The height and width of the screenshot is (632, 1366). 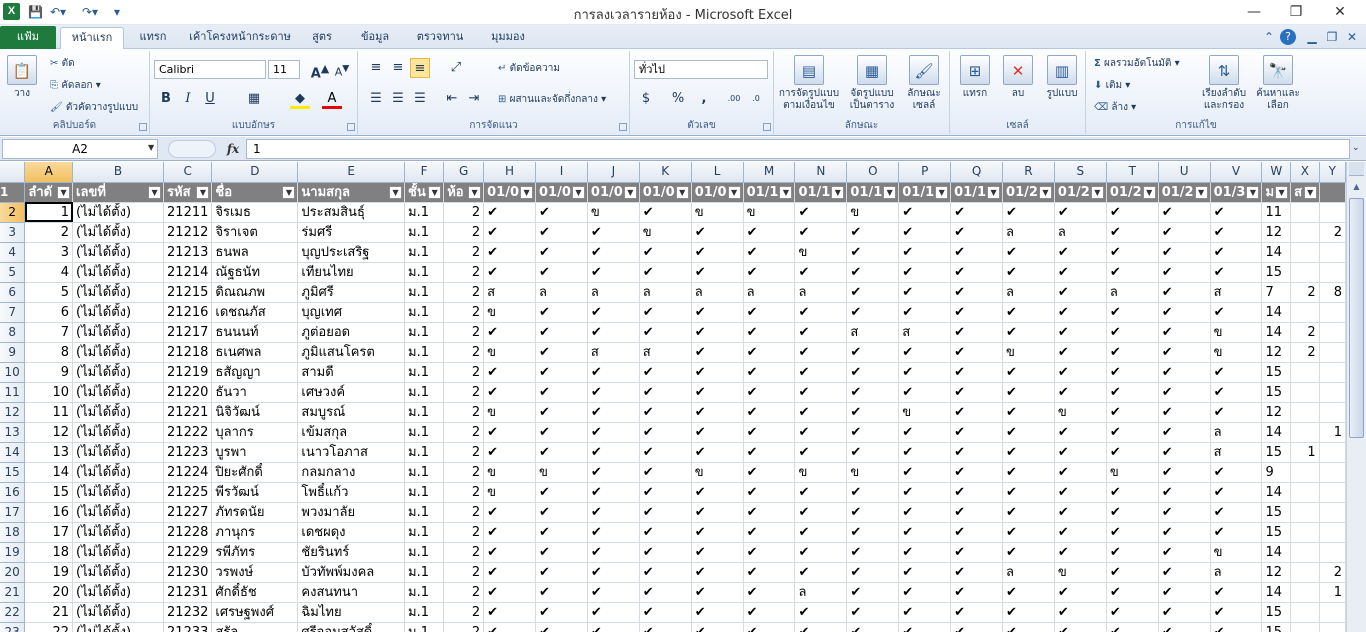 I want to click on filter-dropdown-icon: ▼, so click(x=734, y=192).